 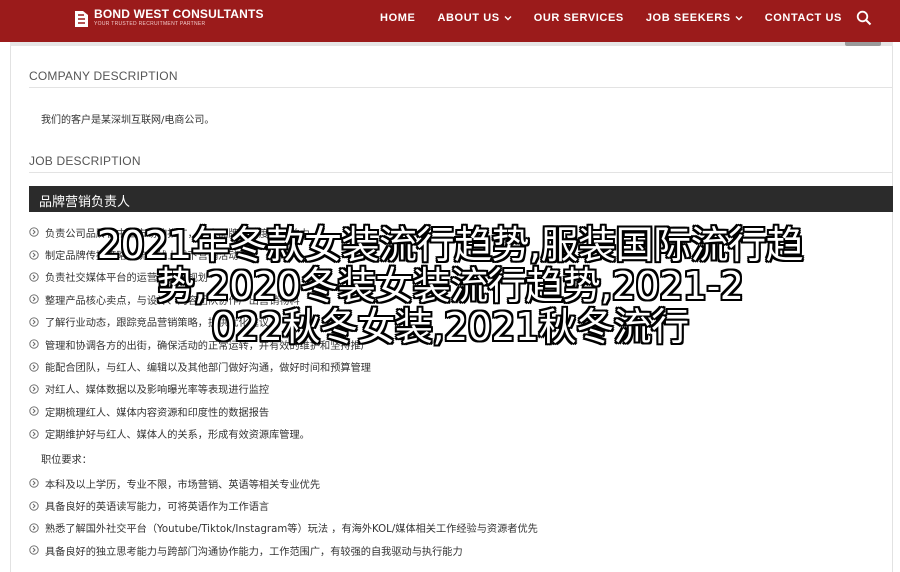 What do you see at coordinates (694, 18) in the screenshot?
I see `nav-job-seekers: JOB SEEKERS` at bounding box center [694, 18].